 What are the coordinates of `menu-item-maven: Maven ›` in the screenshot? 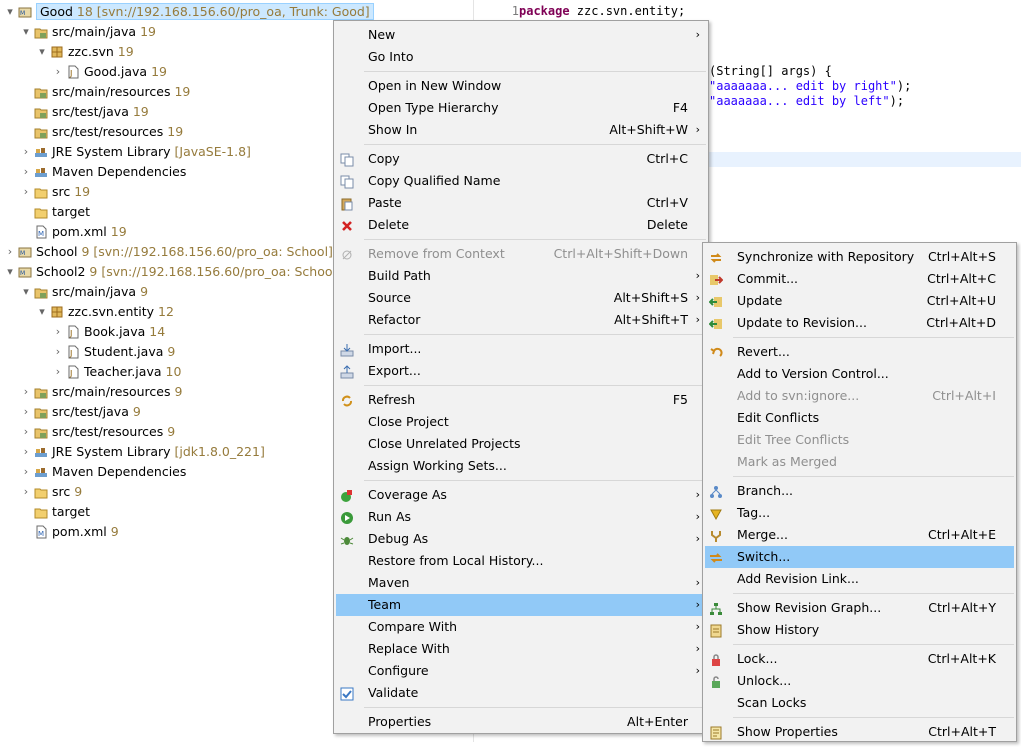 It's located at (521, 583).